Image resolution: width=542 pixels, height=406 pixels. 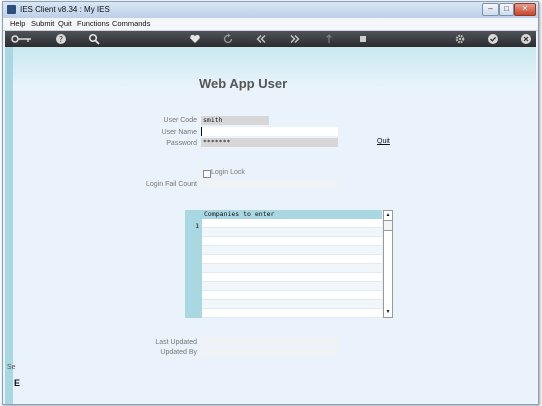 I want to click on updated-by-field, so click(x=269, y=352).